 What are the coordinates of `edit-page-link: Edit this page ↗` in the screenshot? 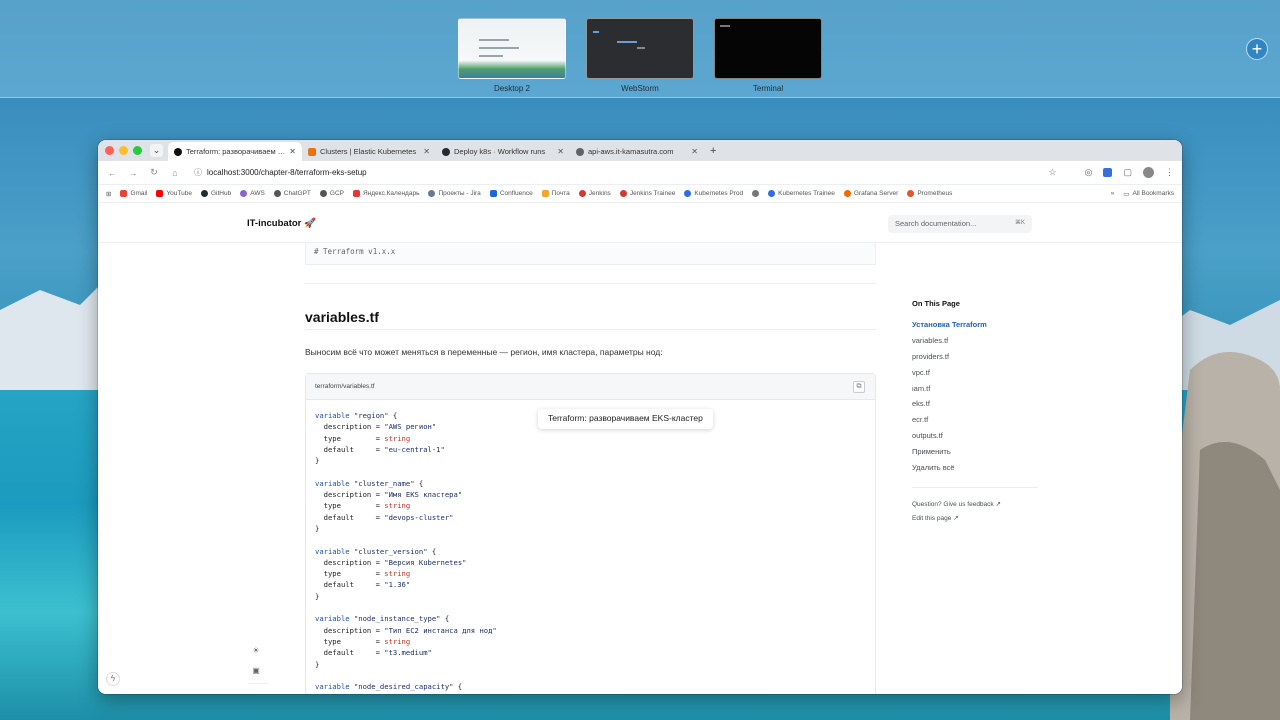 It's located at (977, 521).